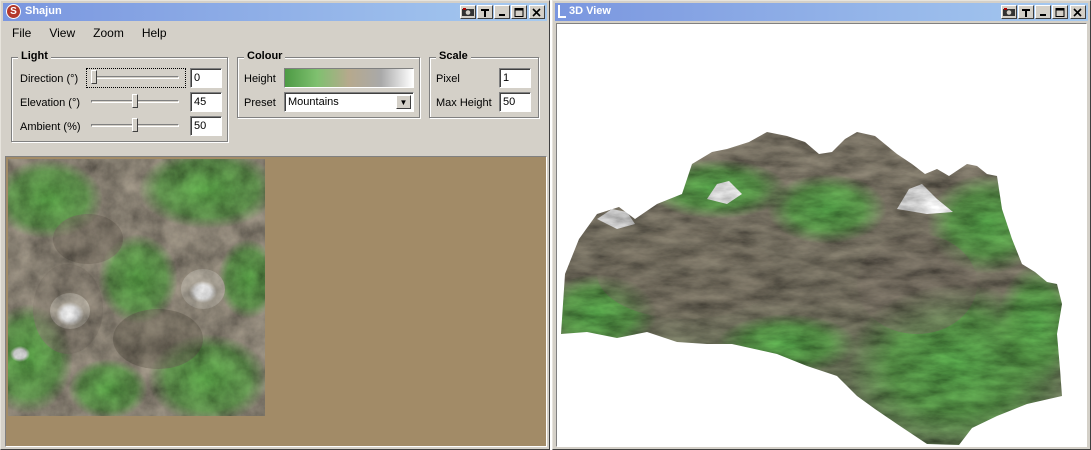 This screenshot has width=1091, height=450. I want to click on elevation-slider-thumb, so click(135, 101).